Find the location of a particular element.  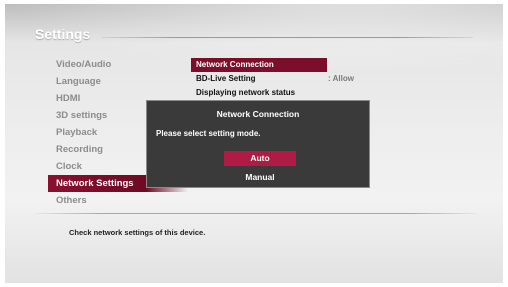

dialog-title: Network Connection is located at coordinates (258, 114).